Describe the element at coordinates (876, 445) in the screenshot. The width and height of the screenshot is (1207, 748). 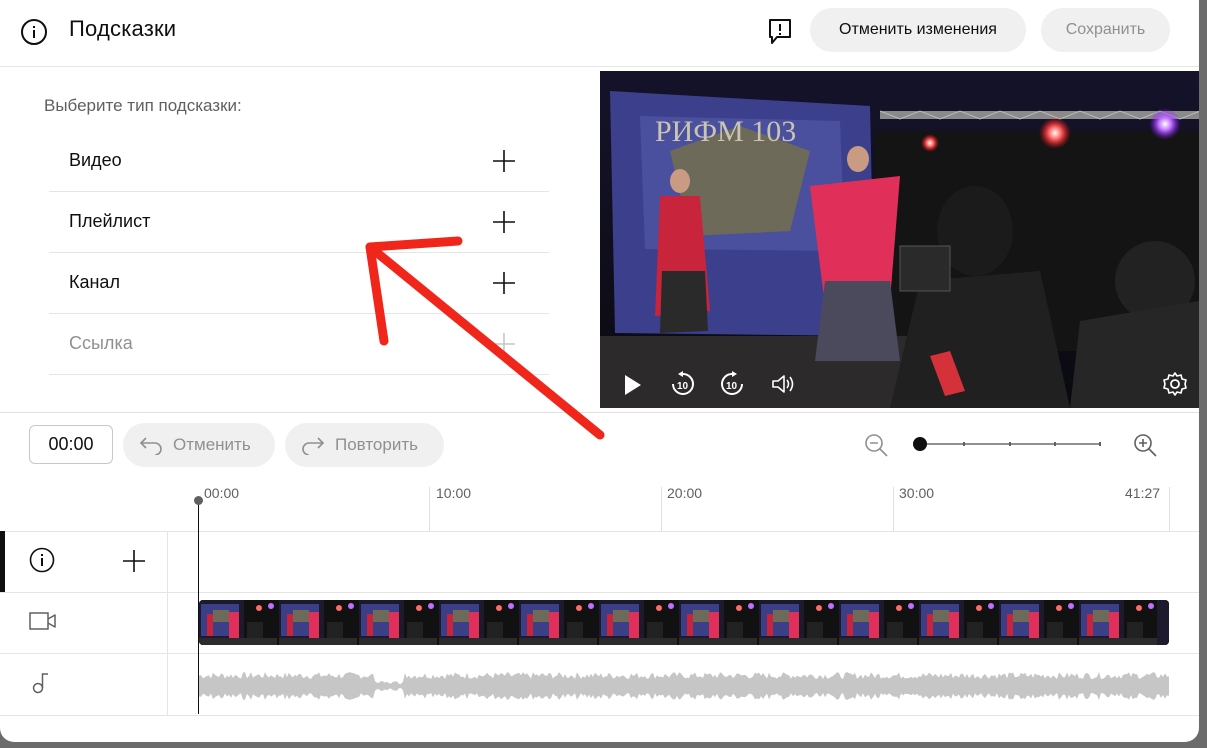
I see `zoom-out-icon` at that location.